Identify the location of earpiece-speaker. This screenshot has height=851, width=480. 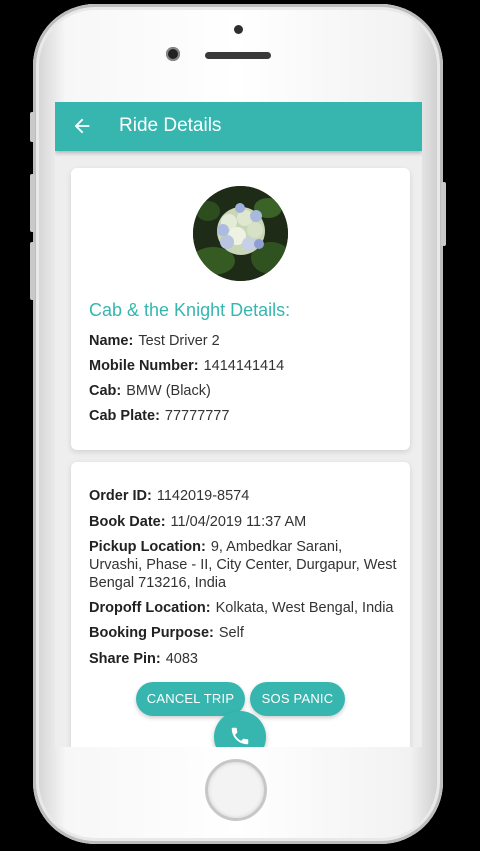
(238, 55).